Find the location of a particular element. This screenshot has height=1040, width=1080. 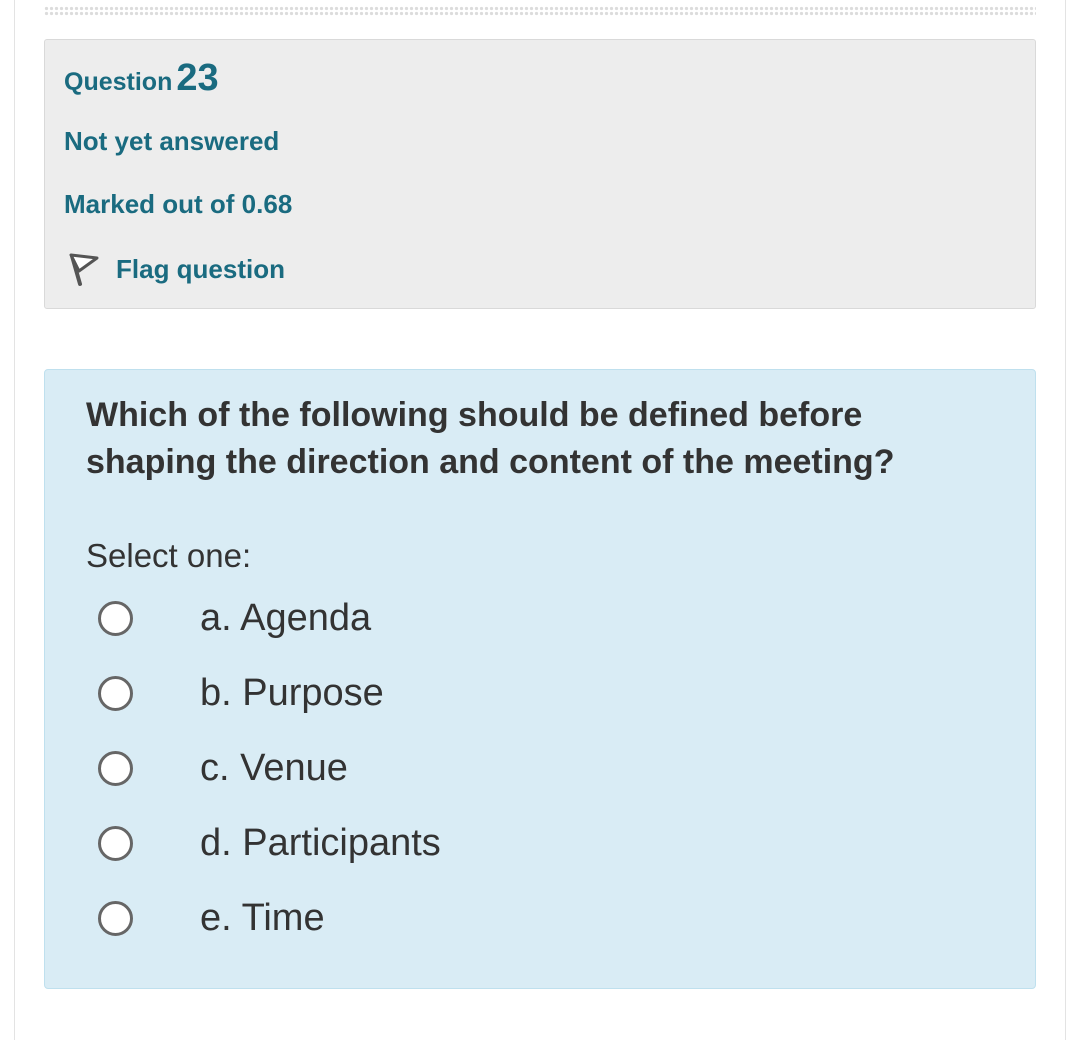

flag-question-label: Flag question is located at coordinates (200, 268).